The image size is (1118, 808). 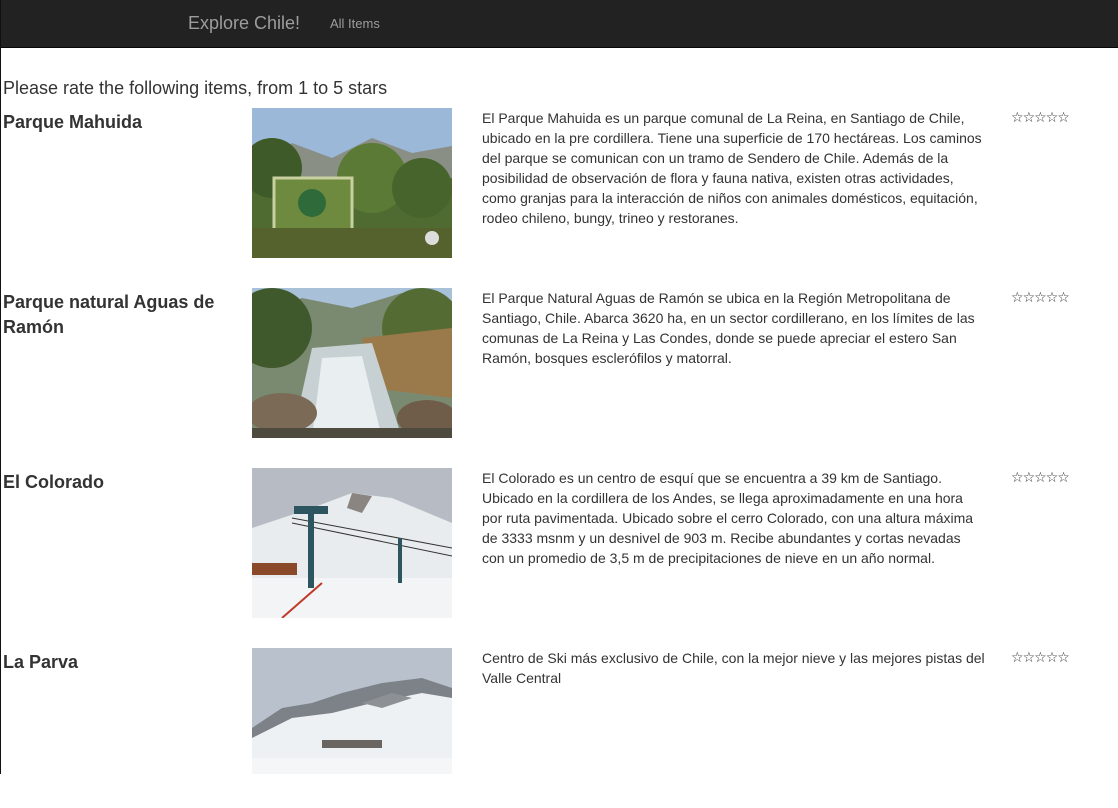 I want to click on nav-all-items: All Items, so click(x=355, y=24).